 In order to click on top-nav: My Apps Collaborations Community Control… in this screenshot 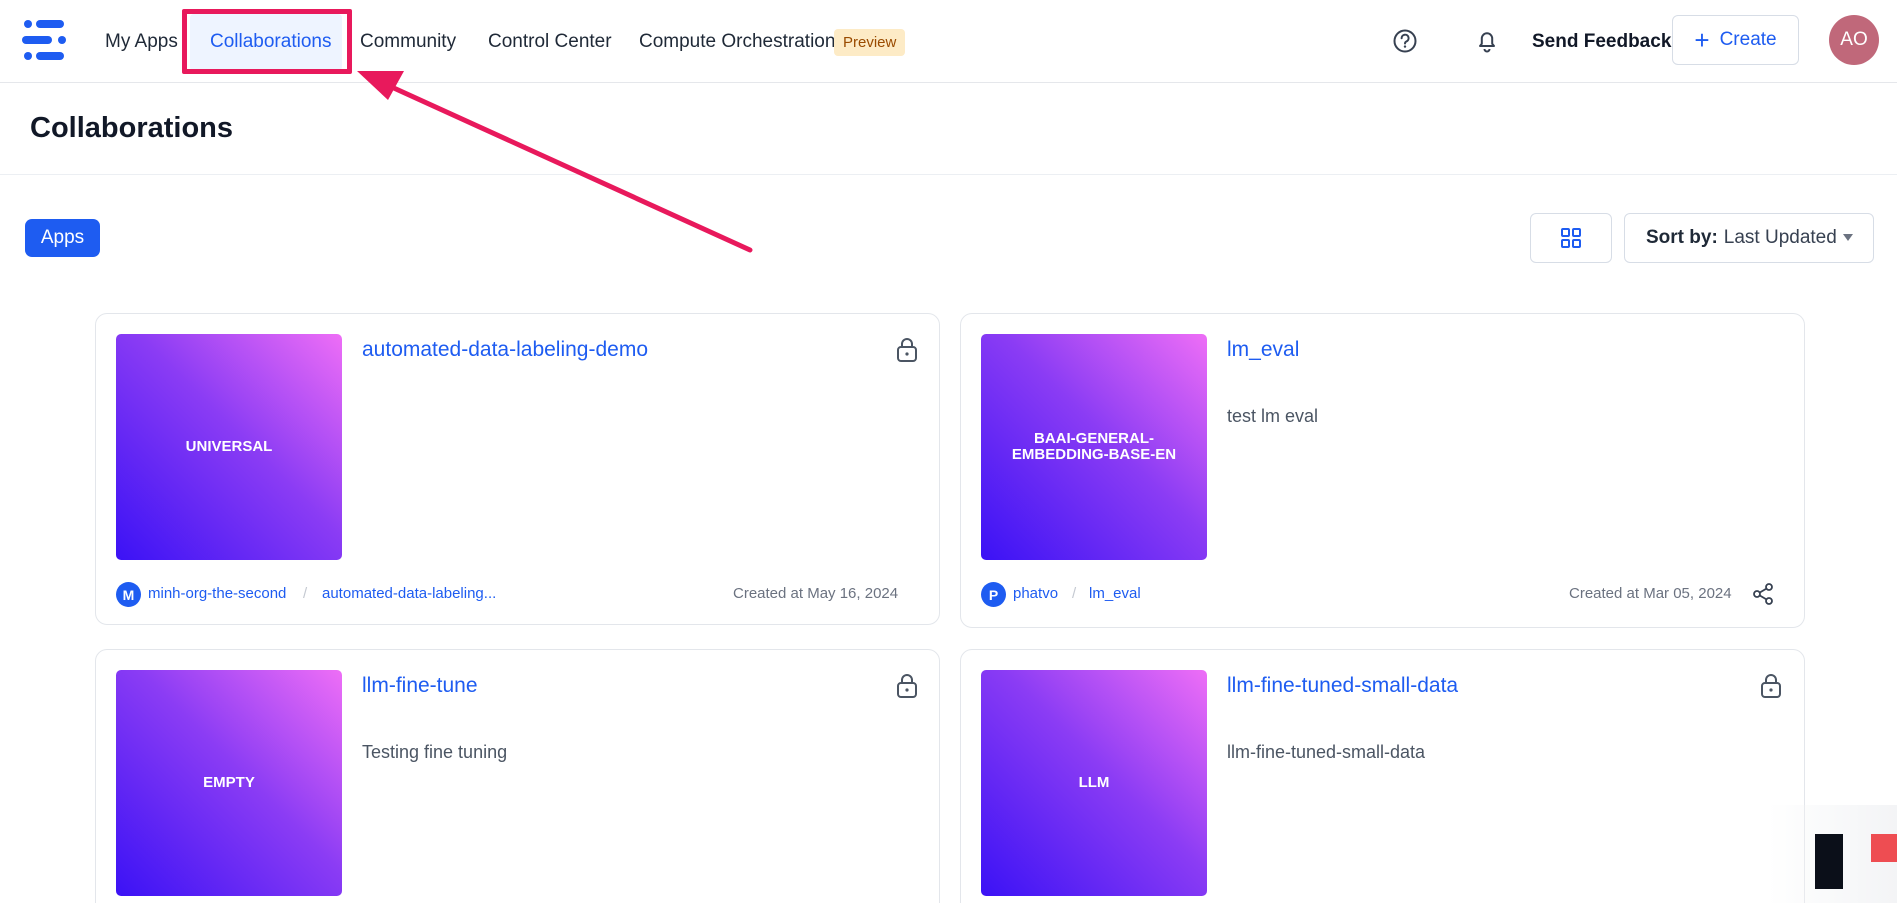, I will do `click(948, 41)`.